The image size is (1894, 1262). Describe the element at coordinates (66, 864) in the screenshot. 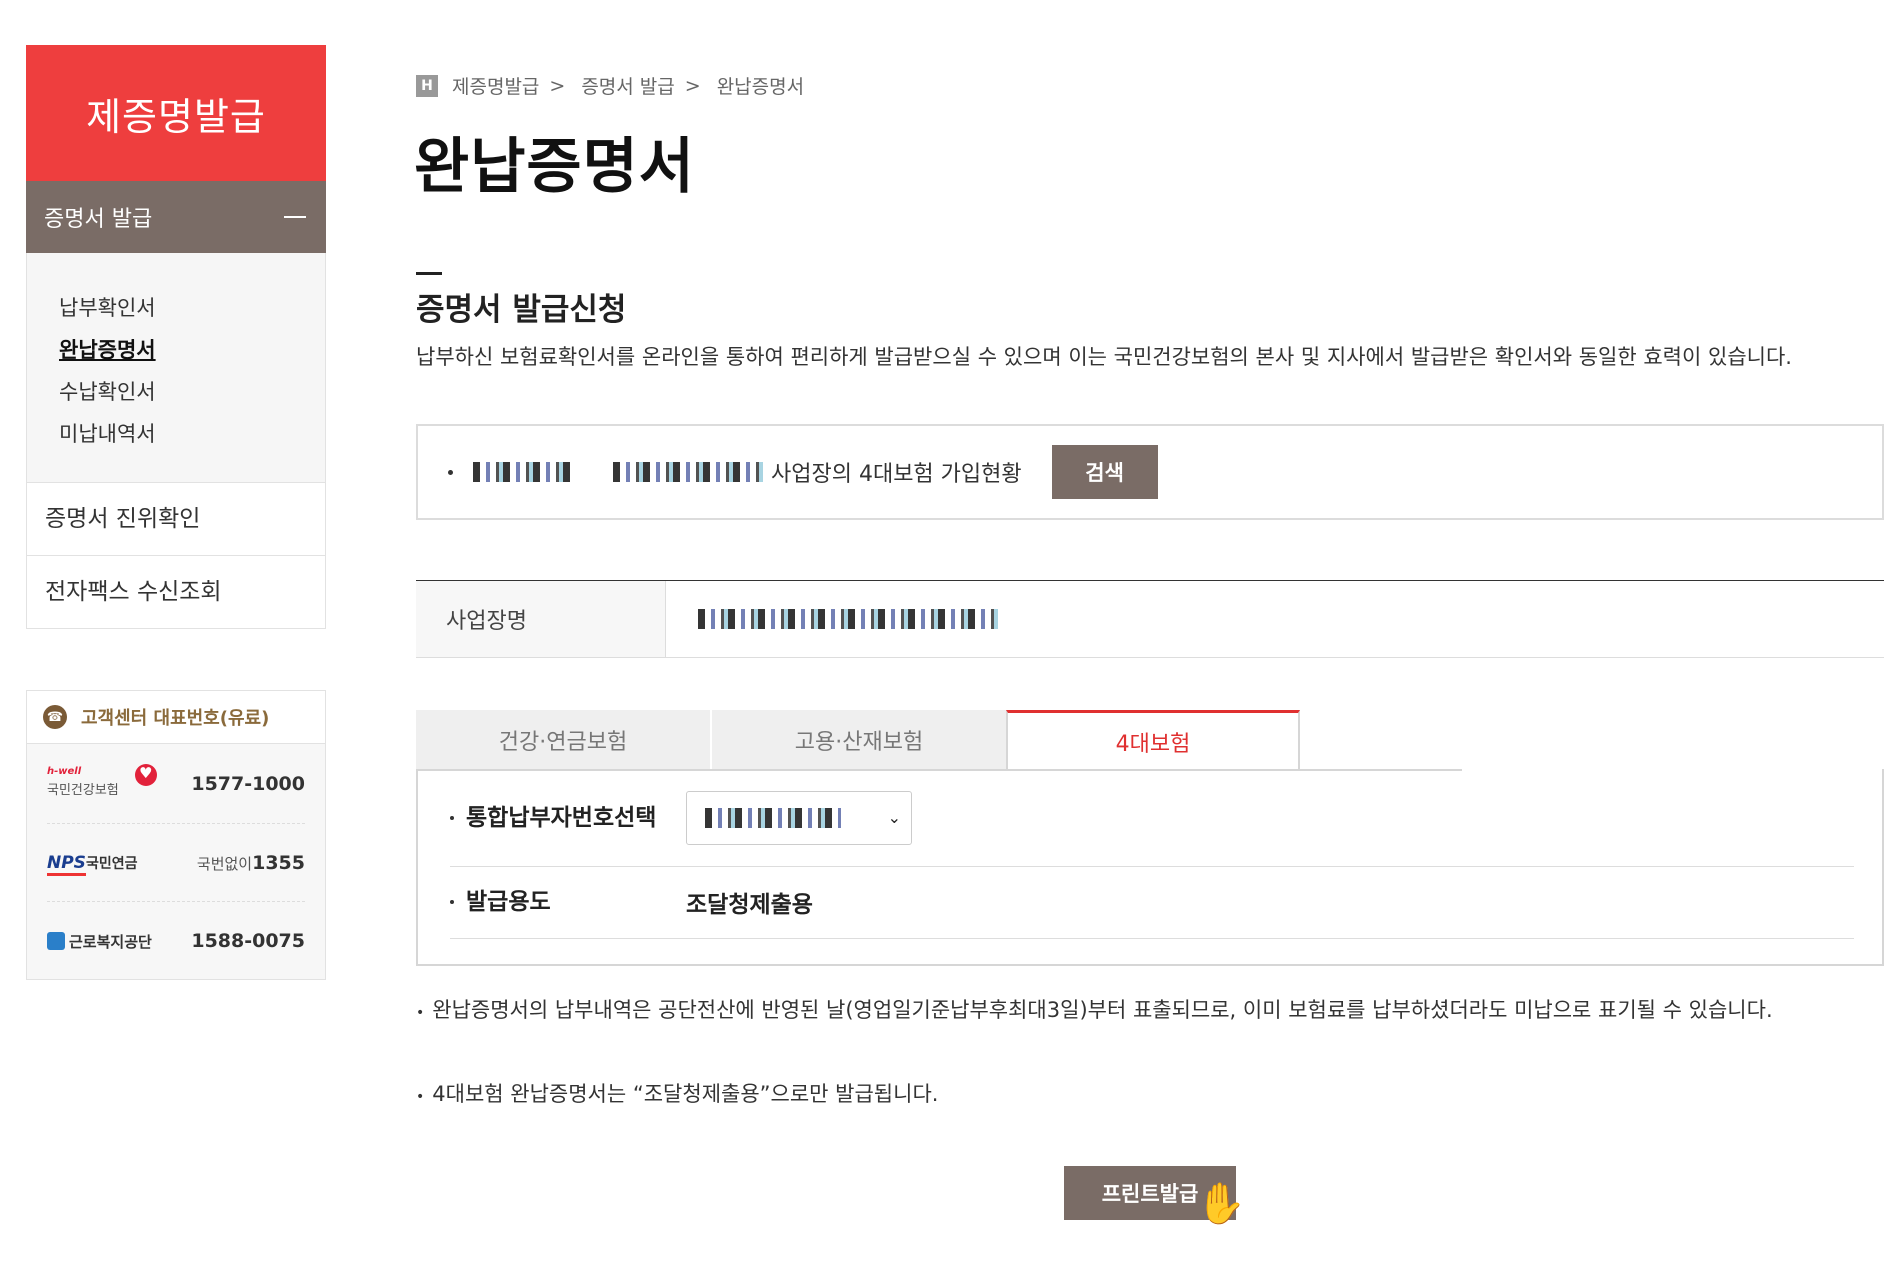

I see `nps-logo-mark: NPS` at that location.